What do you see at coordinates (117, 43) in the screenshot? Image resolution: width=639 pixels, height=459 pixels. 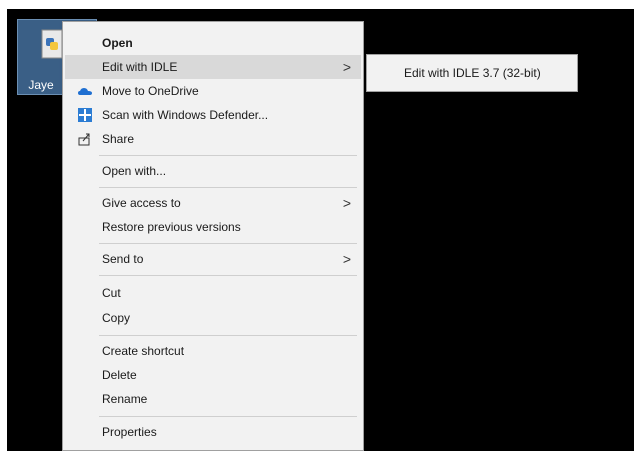 I see `menu-item-label: Open` at bounding box center [117, 43].